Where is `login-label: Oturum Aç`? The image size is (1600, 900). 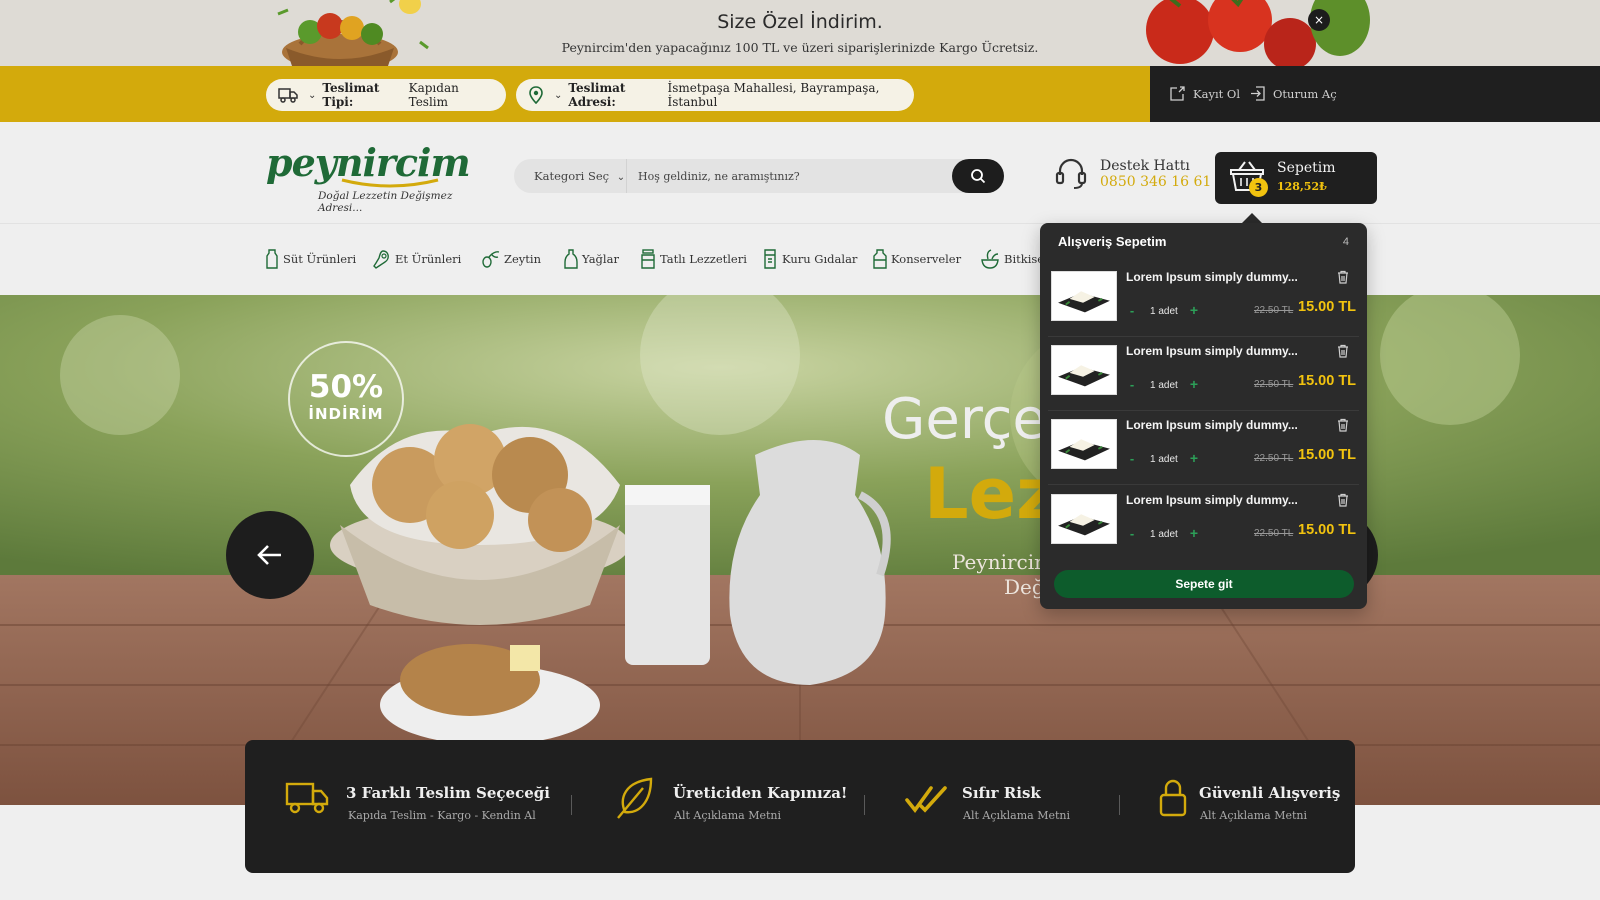 login-label: Oturum Aç is located at coordinates (1305, 93).